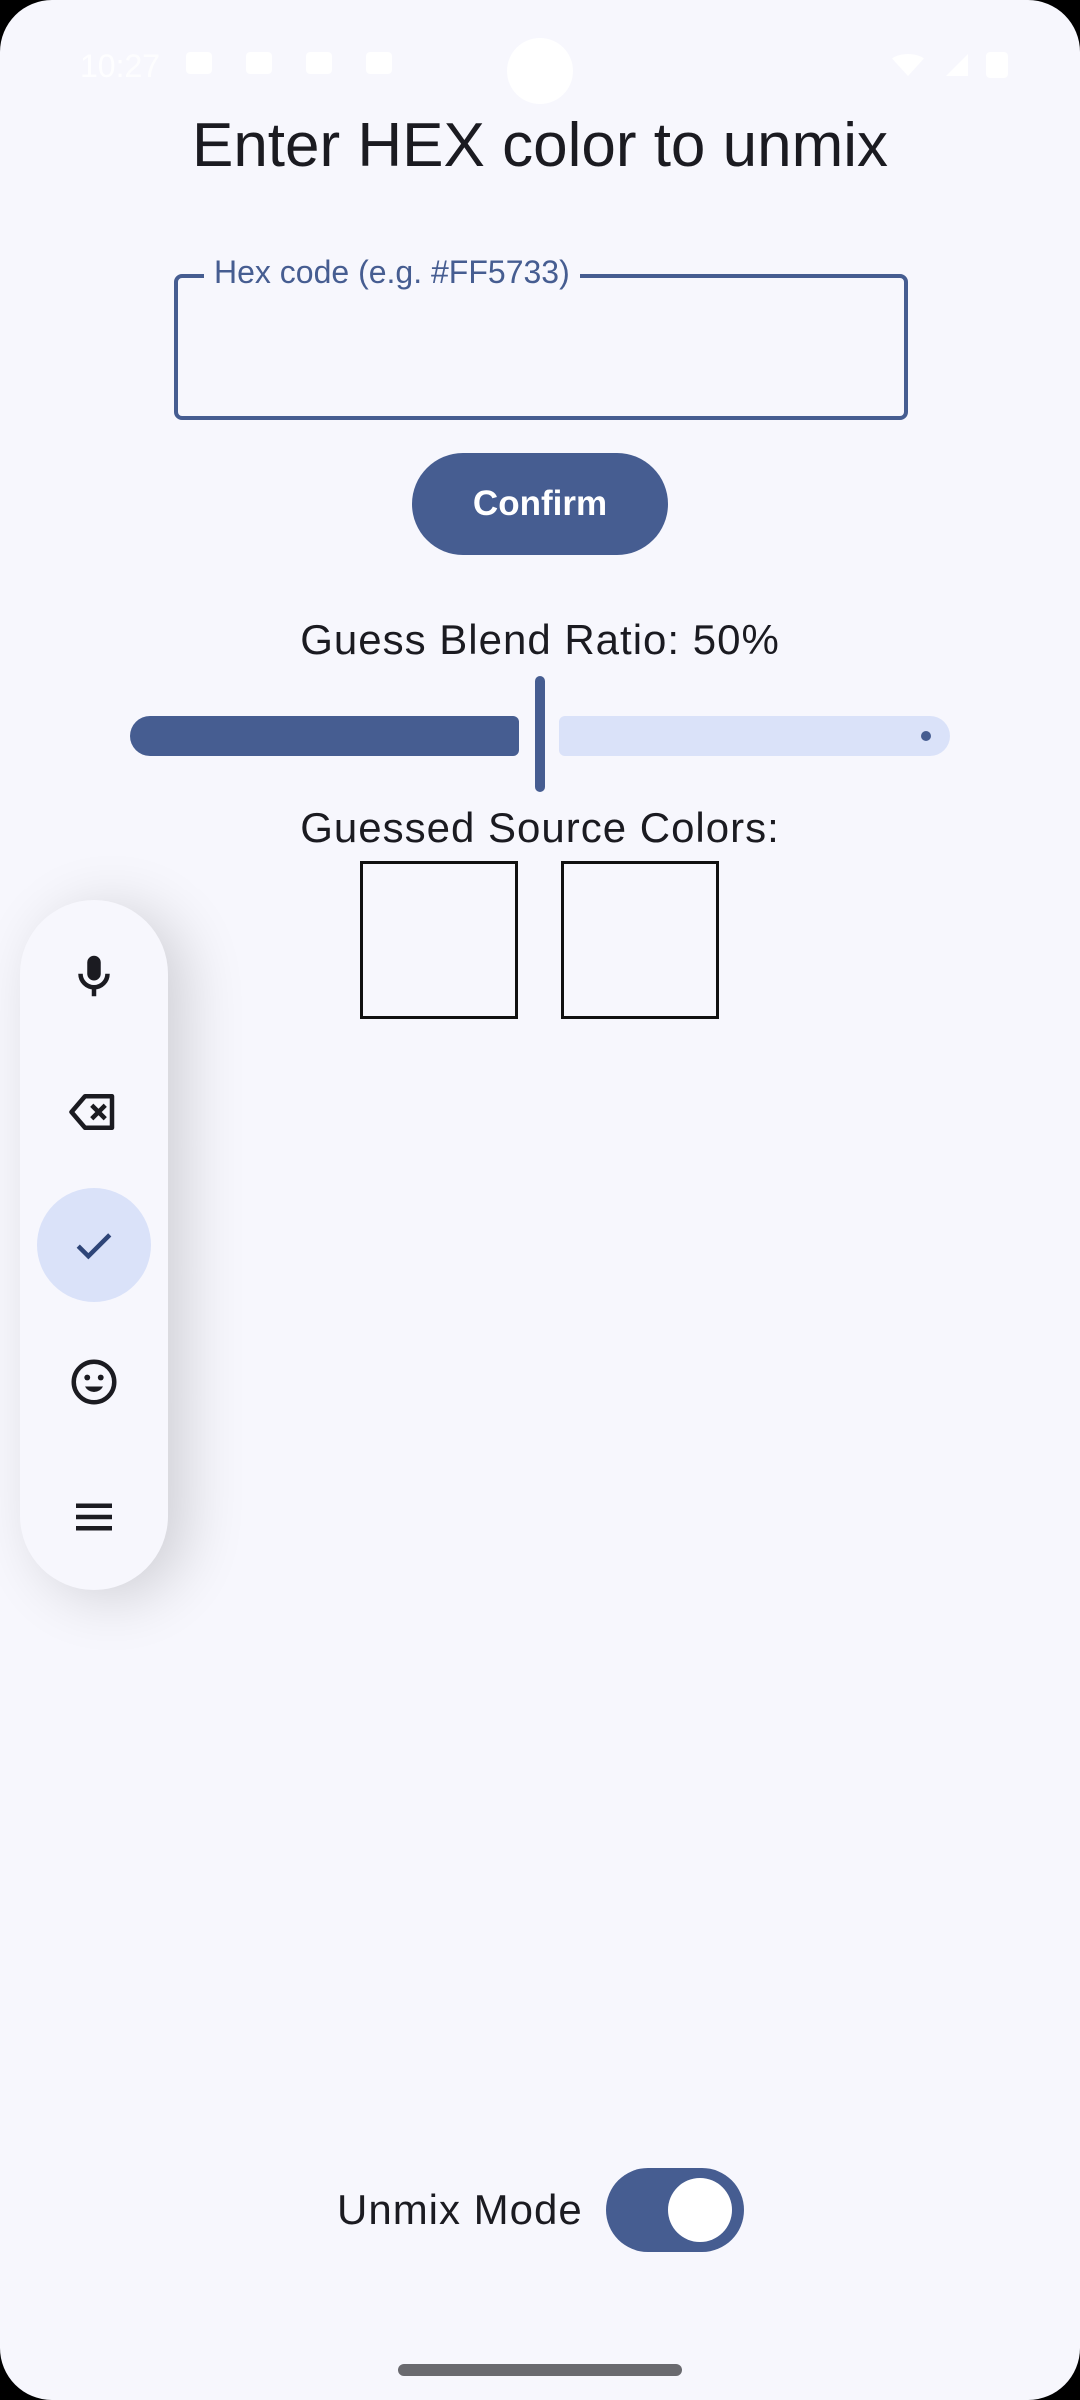 This screenshot has height=2400, width=1080. I want to click on microphone-icon, so click(94, 976).